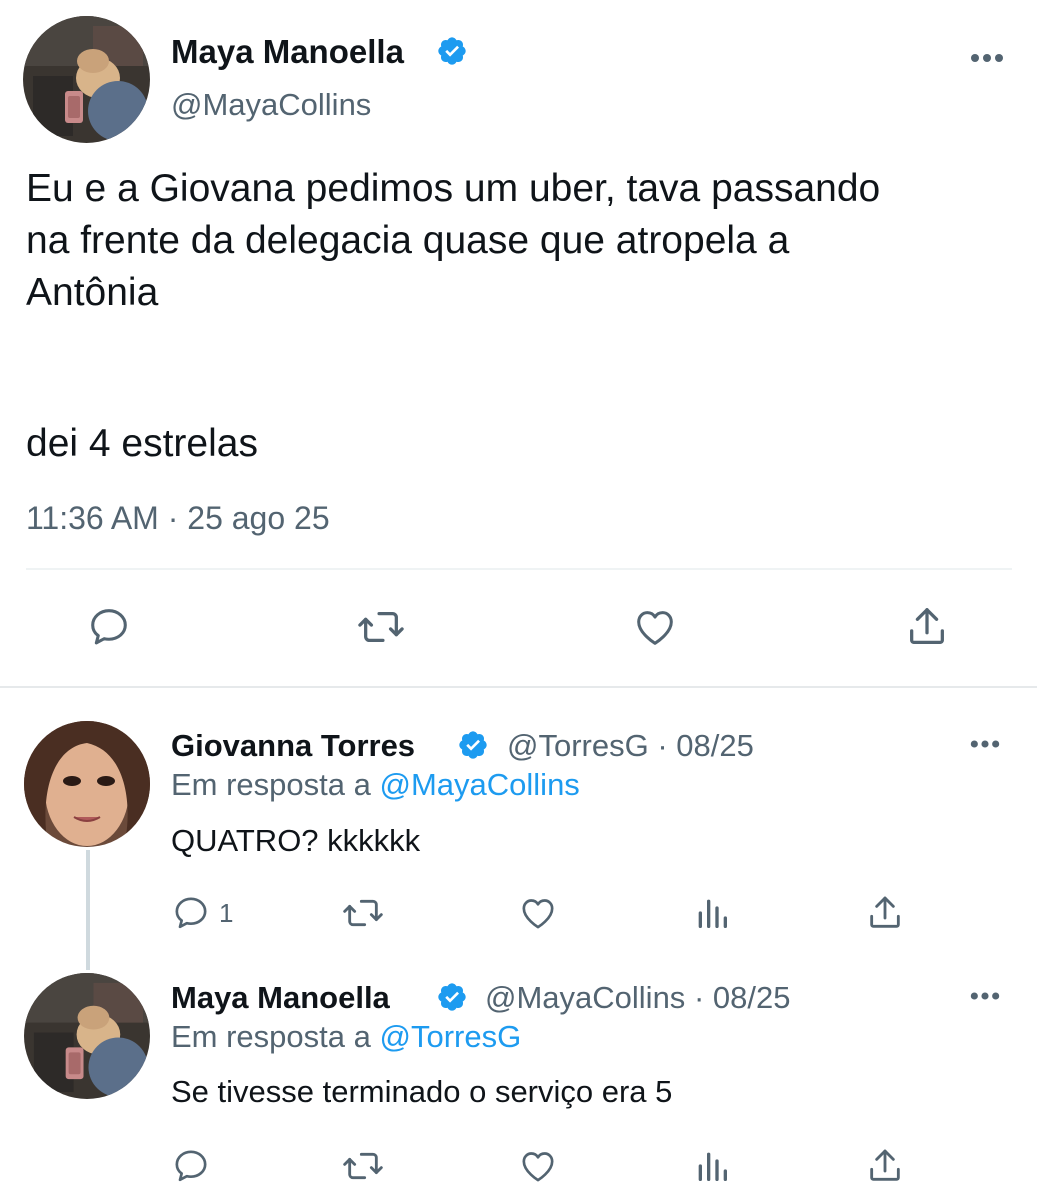 The image size is (1037, 1200). Describe the element at coordinates (178, 518) in the screenshot. I see `tweet-timestamp: 11:36 AM · 25 ago 25` at that location.